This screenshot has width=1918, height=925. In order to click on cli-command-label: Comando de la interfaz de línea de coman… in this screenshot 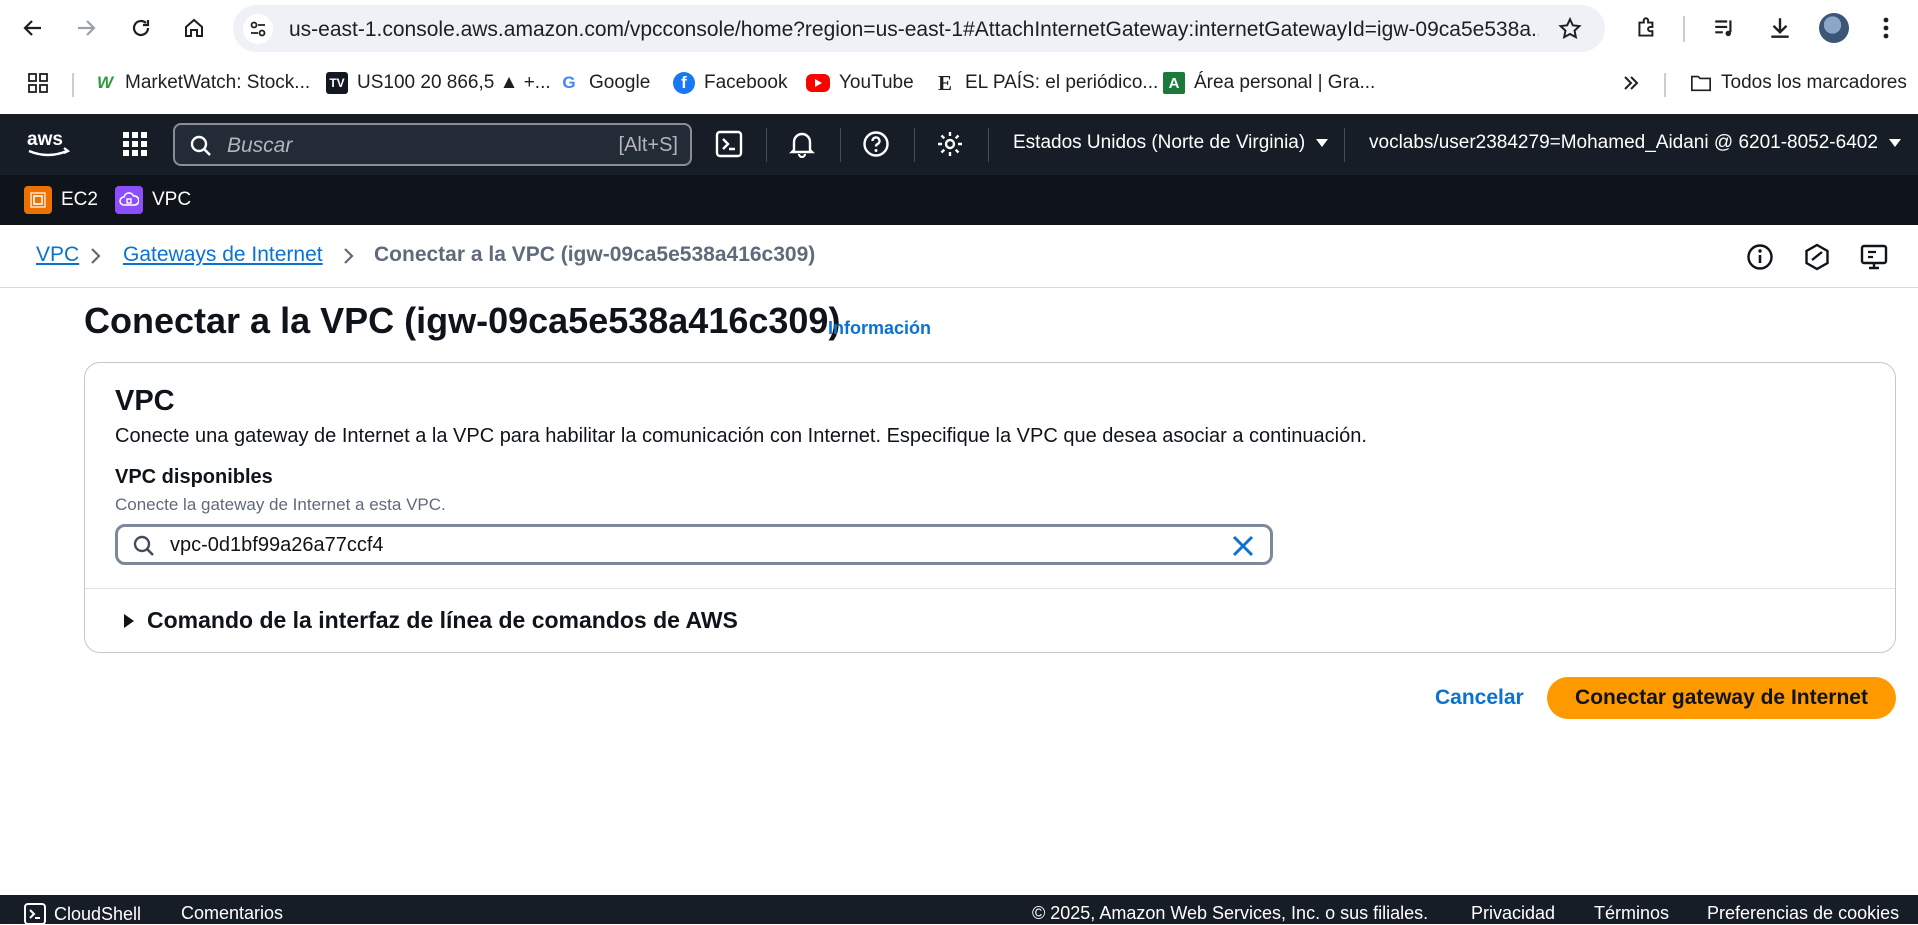, I will do `click(442, 620)`.